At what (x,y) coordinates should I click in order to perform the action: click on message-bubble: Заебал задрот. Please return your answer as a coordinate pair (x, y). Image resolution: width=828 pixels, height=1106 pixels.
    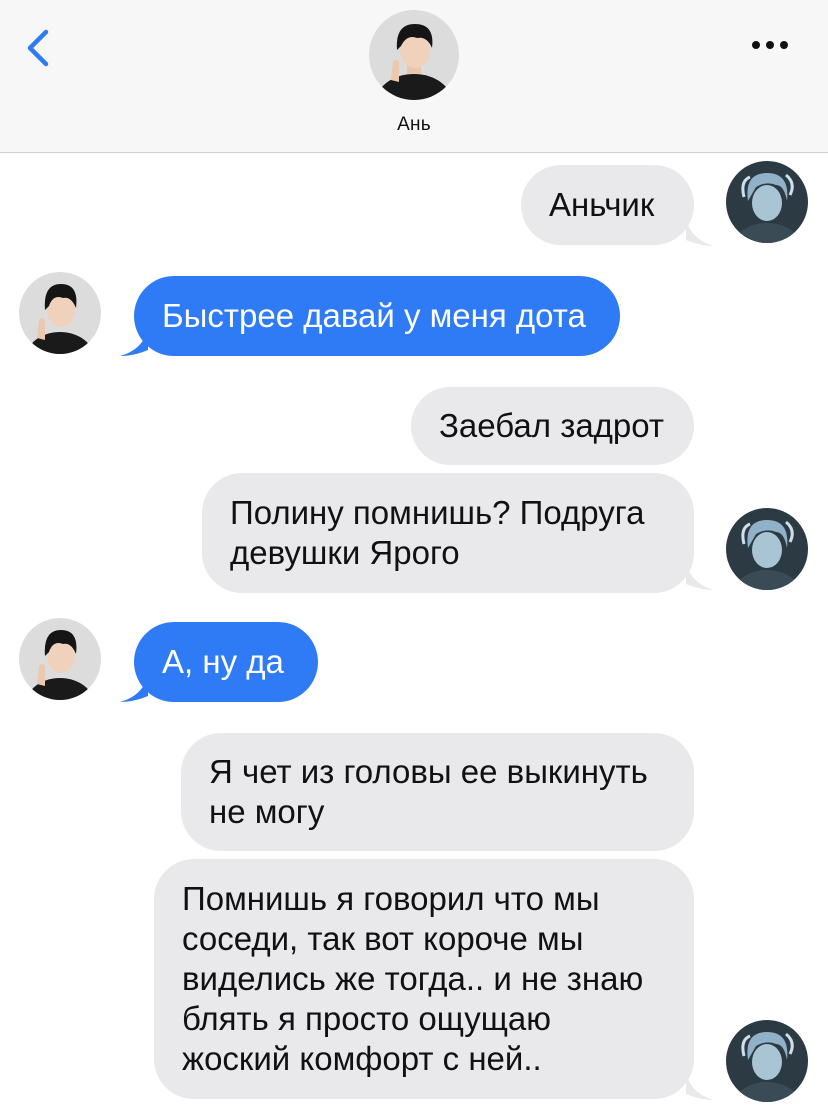
    Looking at the image, I should click on (552, 426).